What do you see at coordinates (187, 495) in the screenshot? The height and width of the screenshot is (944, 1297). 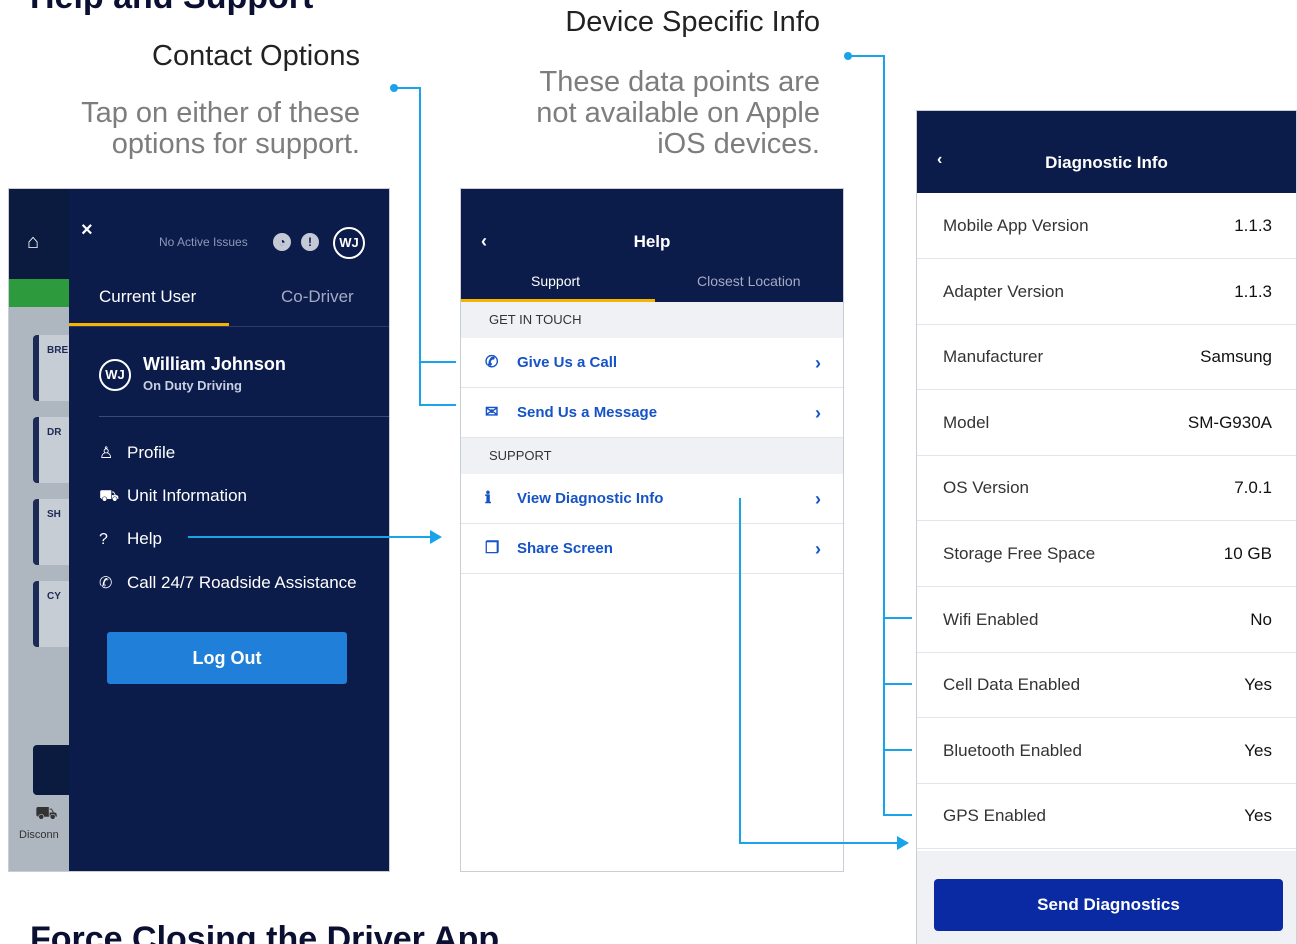 I see `menu-item-label: Unit Information` at bounding box center [187, 495].